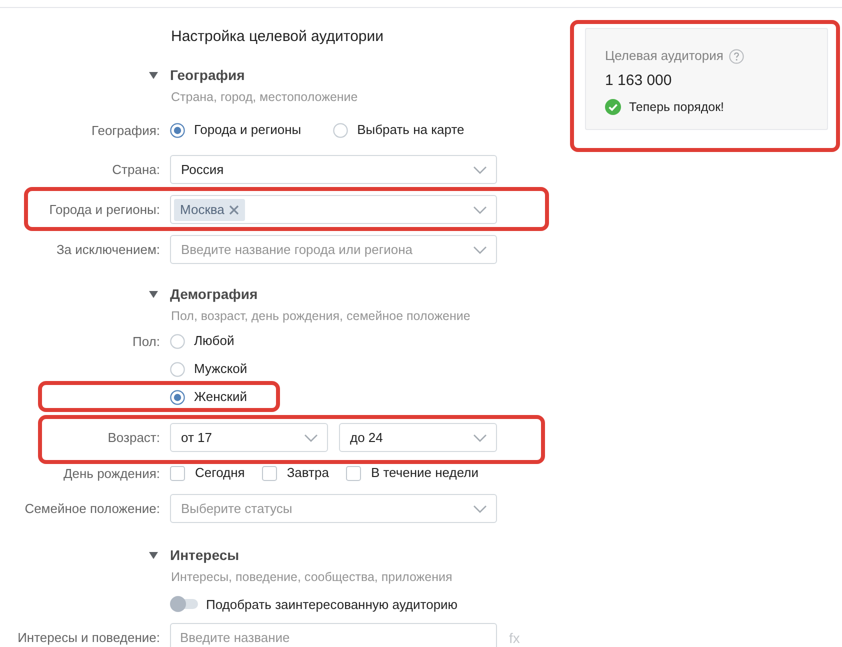  I want to click on field-label: География:, so click(126, 130).